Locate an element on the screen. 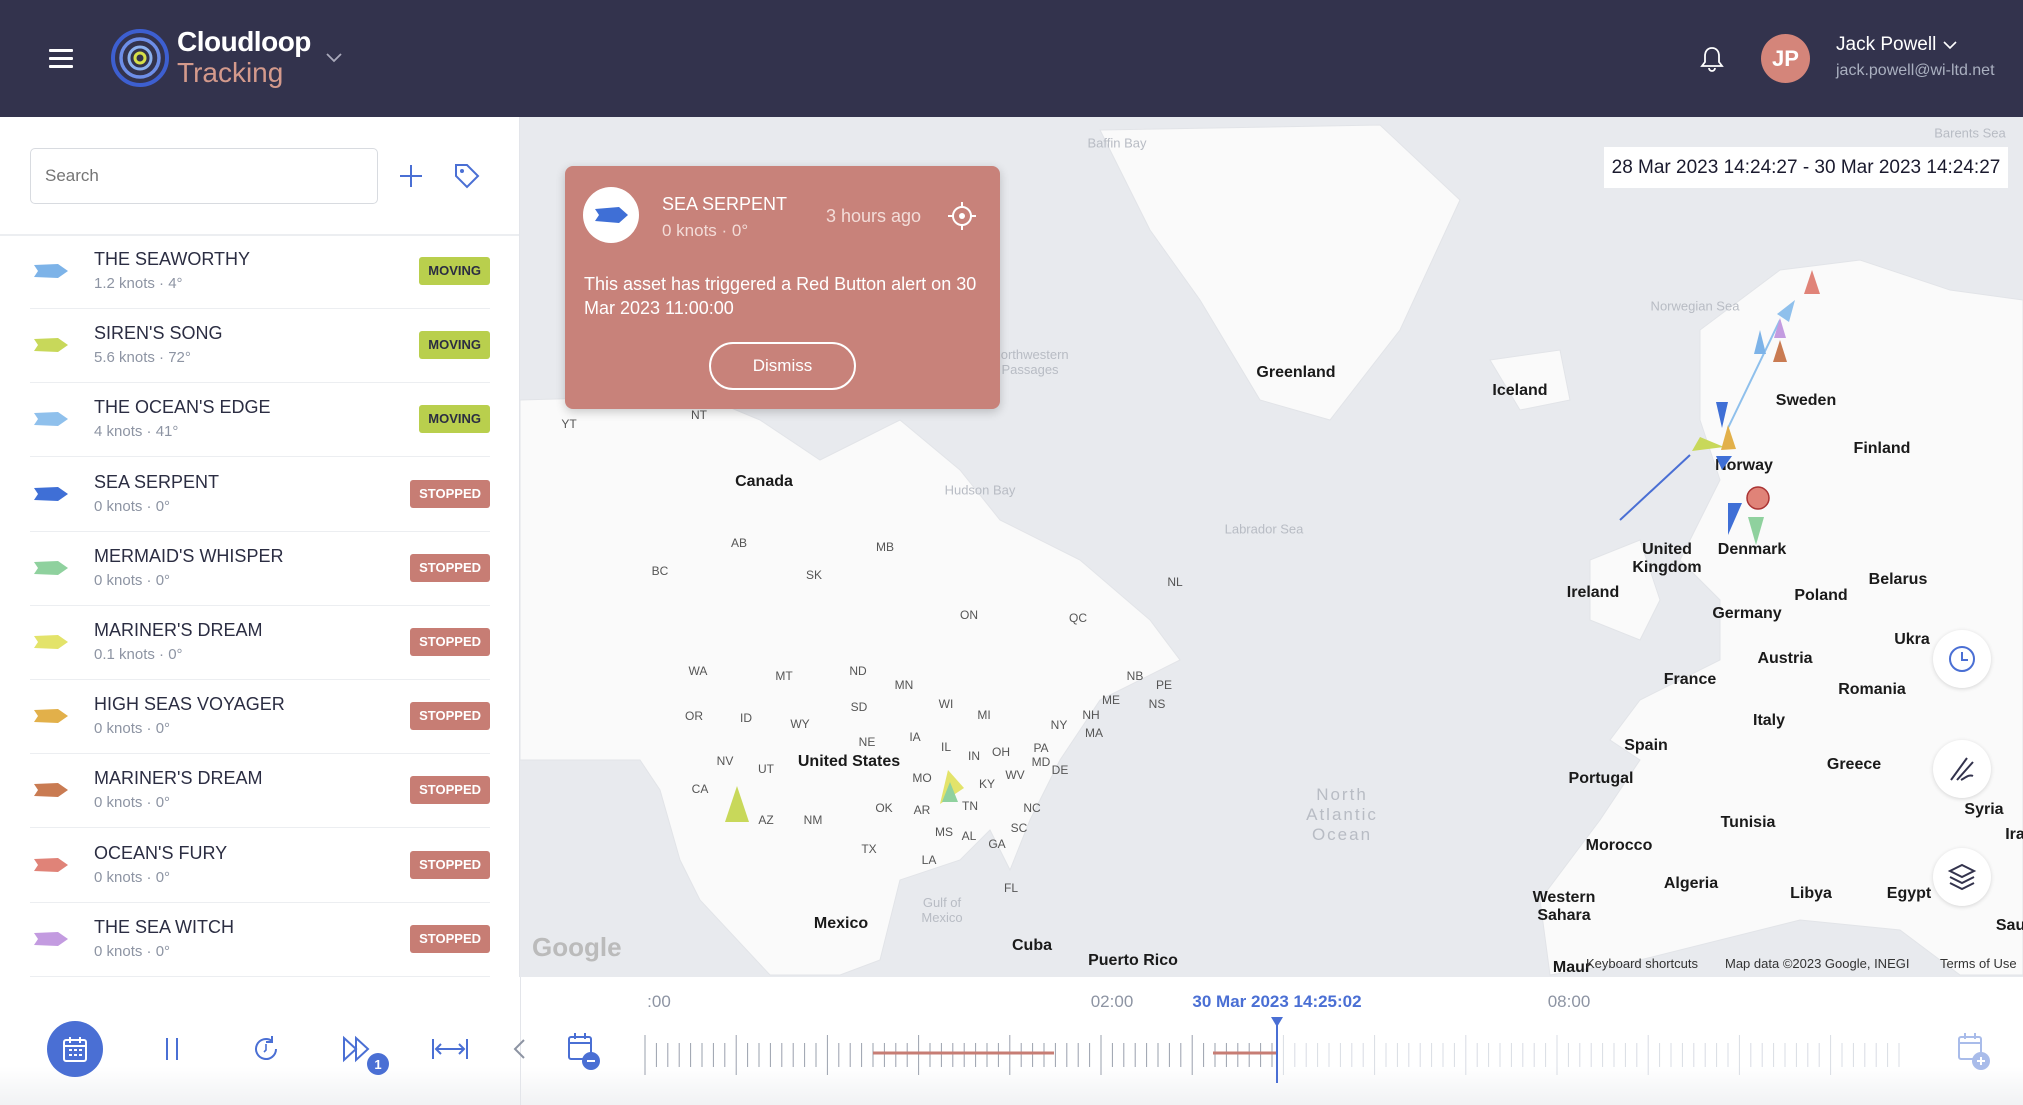 The height and width of the screenshot is (1105, 2023). asset-name: HIGH SEAS VOYAGER is located at coordinates (189, 704).